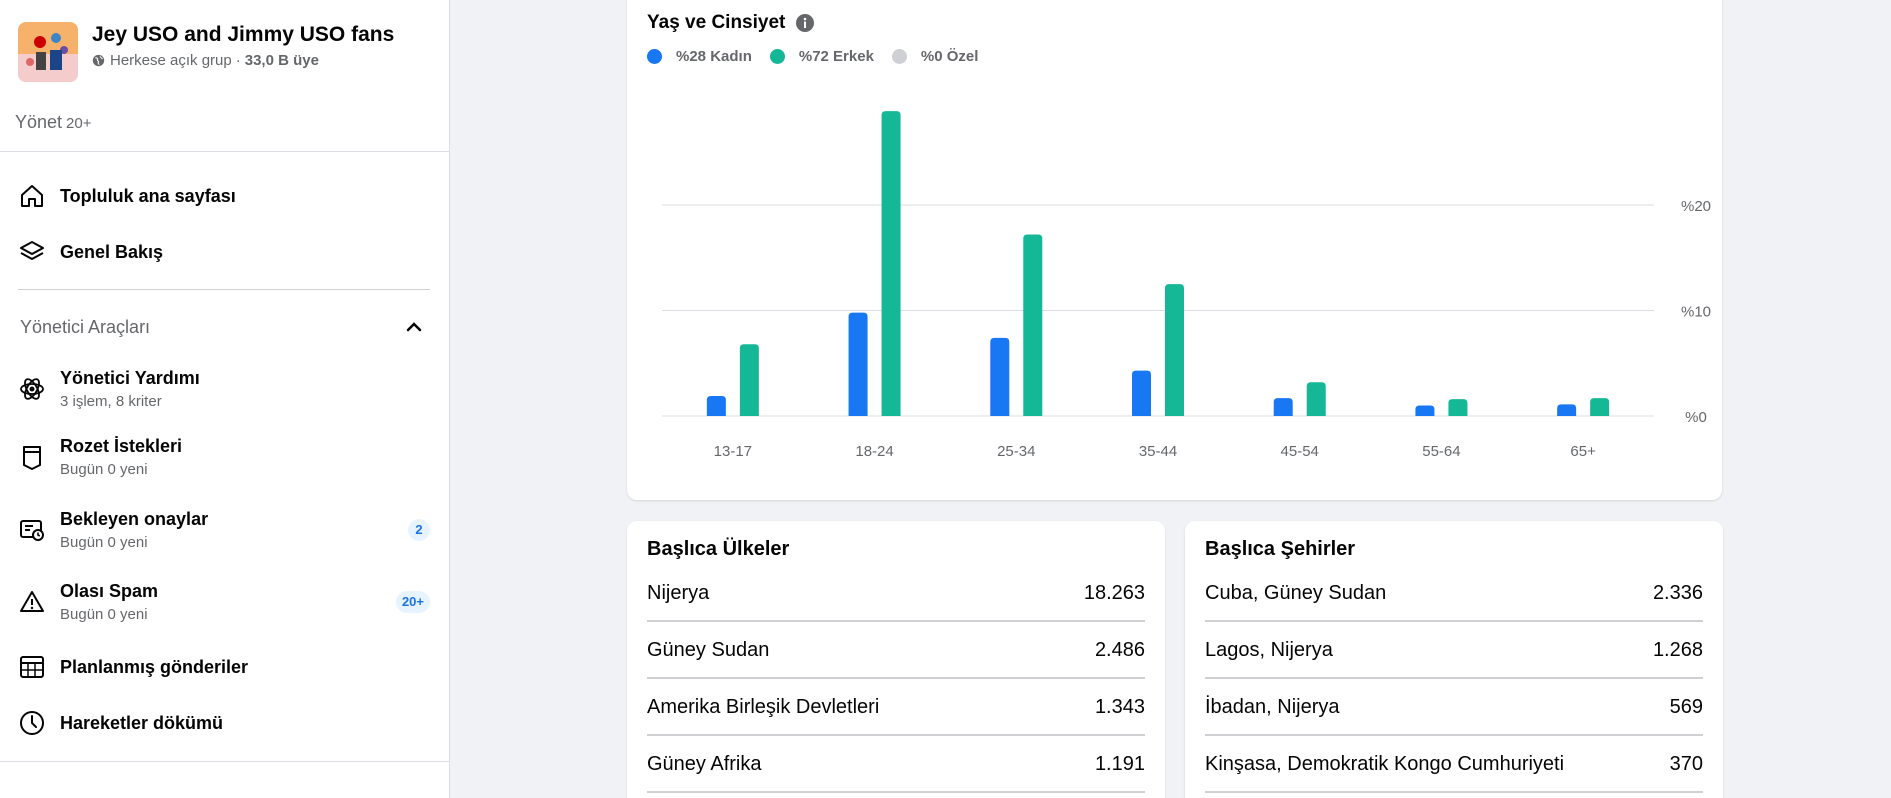 The width and height of the screenshot is (1891, 798). I want to click on group-privacy-line: Herkese açık grup · 33,0 B üye, so click(243, 60).